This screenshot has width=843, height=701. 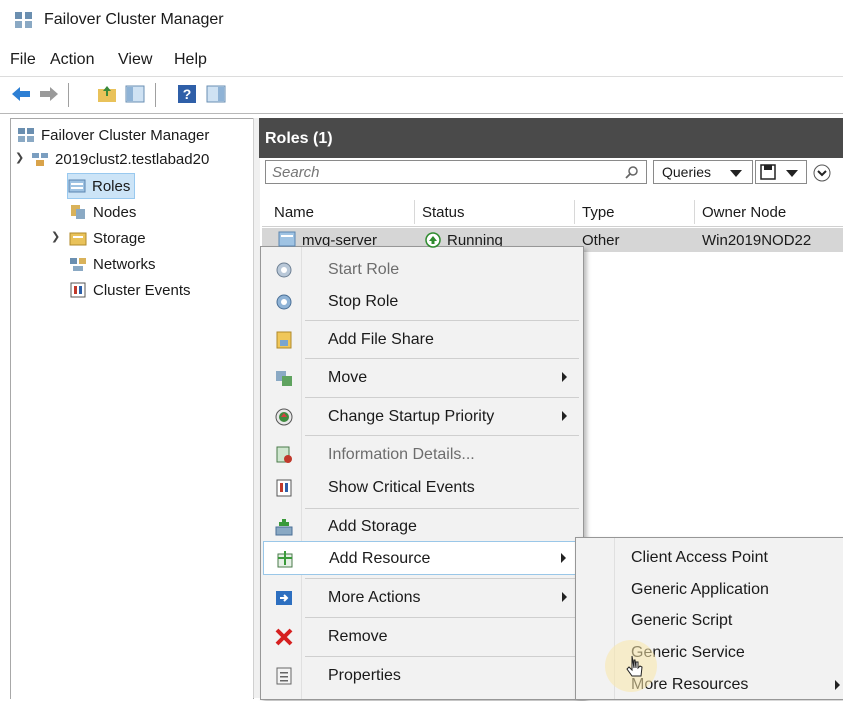 I want to click on roles-icon, so click(x=77, y=186).